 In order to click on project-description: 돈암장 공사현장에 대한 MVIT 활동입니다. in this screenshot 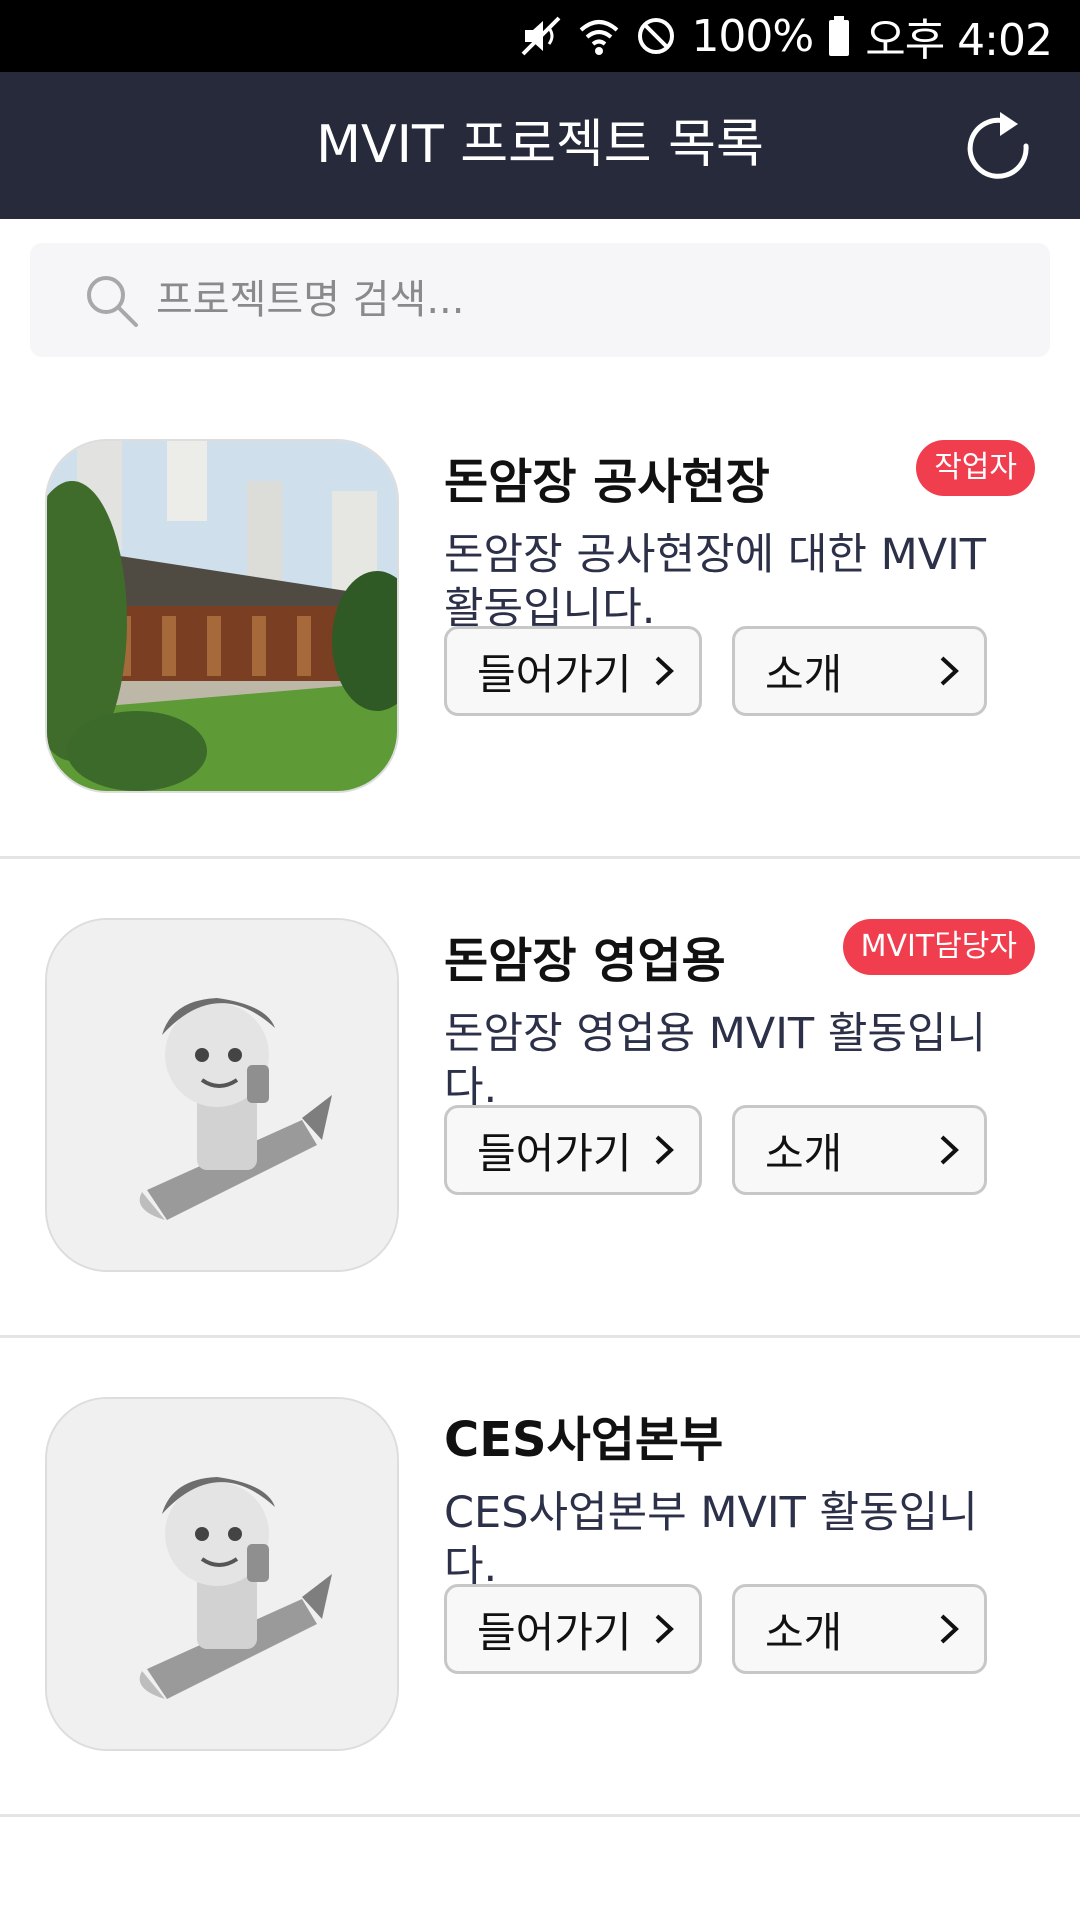, I will do `click(715, 582)`.